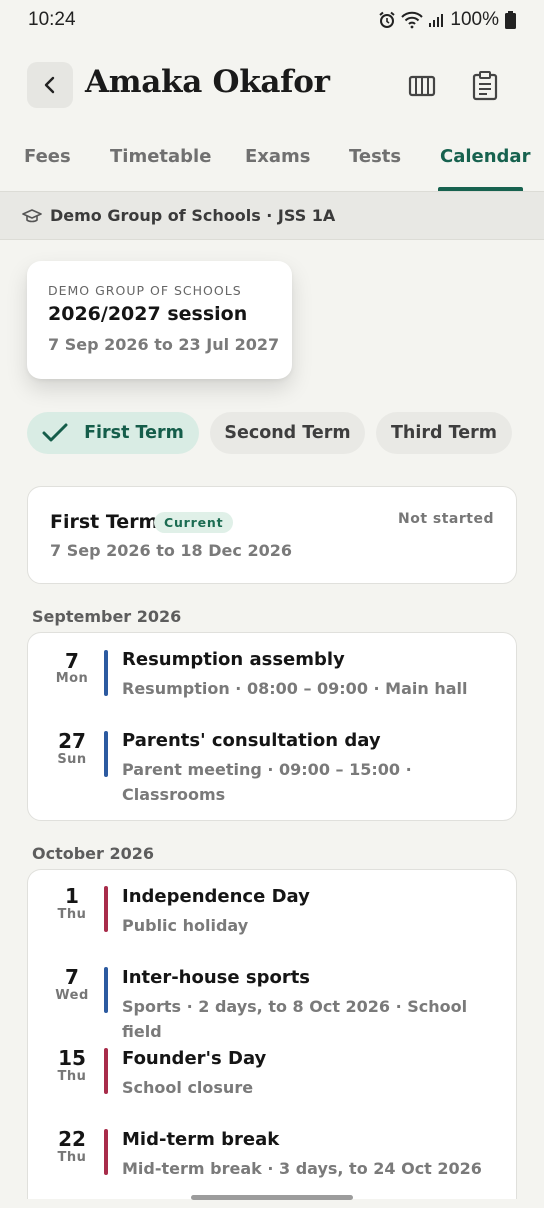  Describe the element at coordinates (72, 678) in the screenshot. I see `event-weekday: Mon` at that location.